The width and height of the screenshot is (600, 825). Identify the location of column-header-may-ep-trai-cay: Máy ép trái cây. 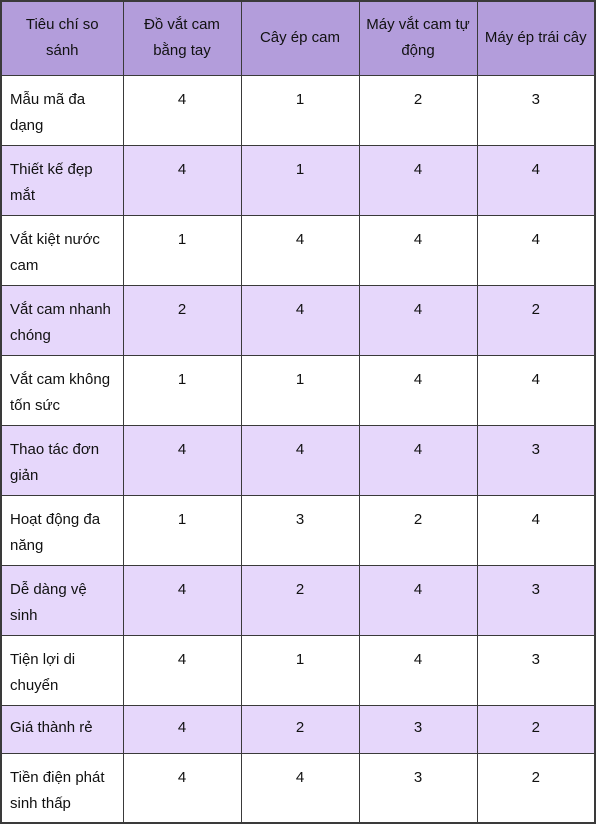
(536, 38).